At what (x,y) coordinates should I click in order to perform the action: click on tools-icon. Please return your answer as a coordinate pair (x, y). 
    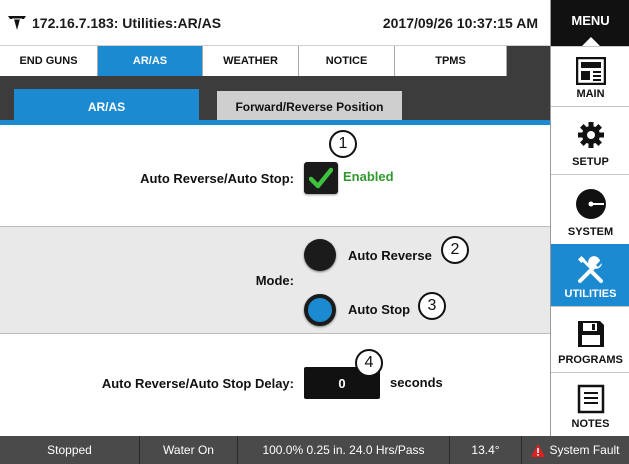
    Looking at the image, I should click on (591, 266).